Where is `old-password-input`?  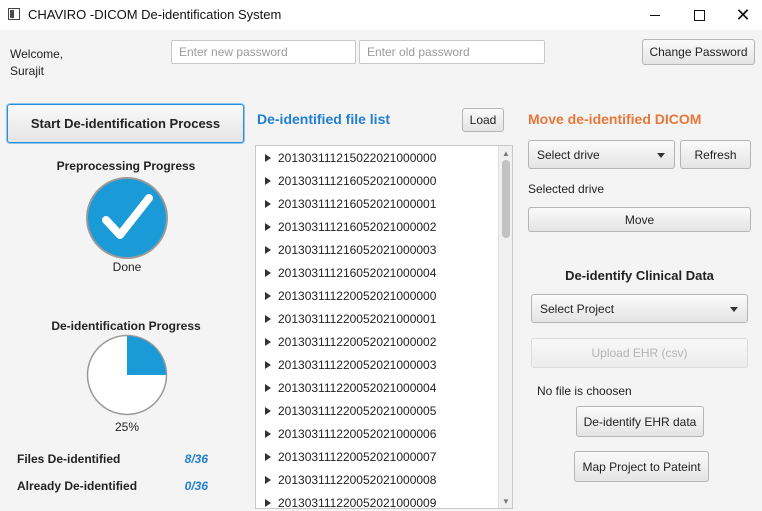
old-password-input is located at coordinates (452, 52).